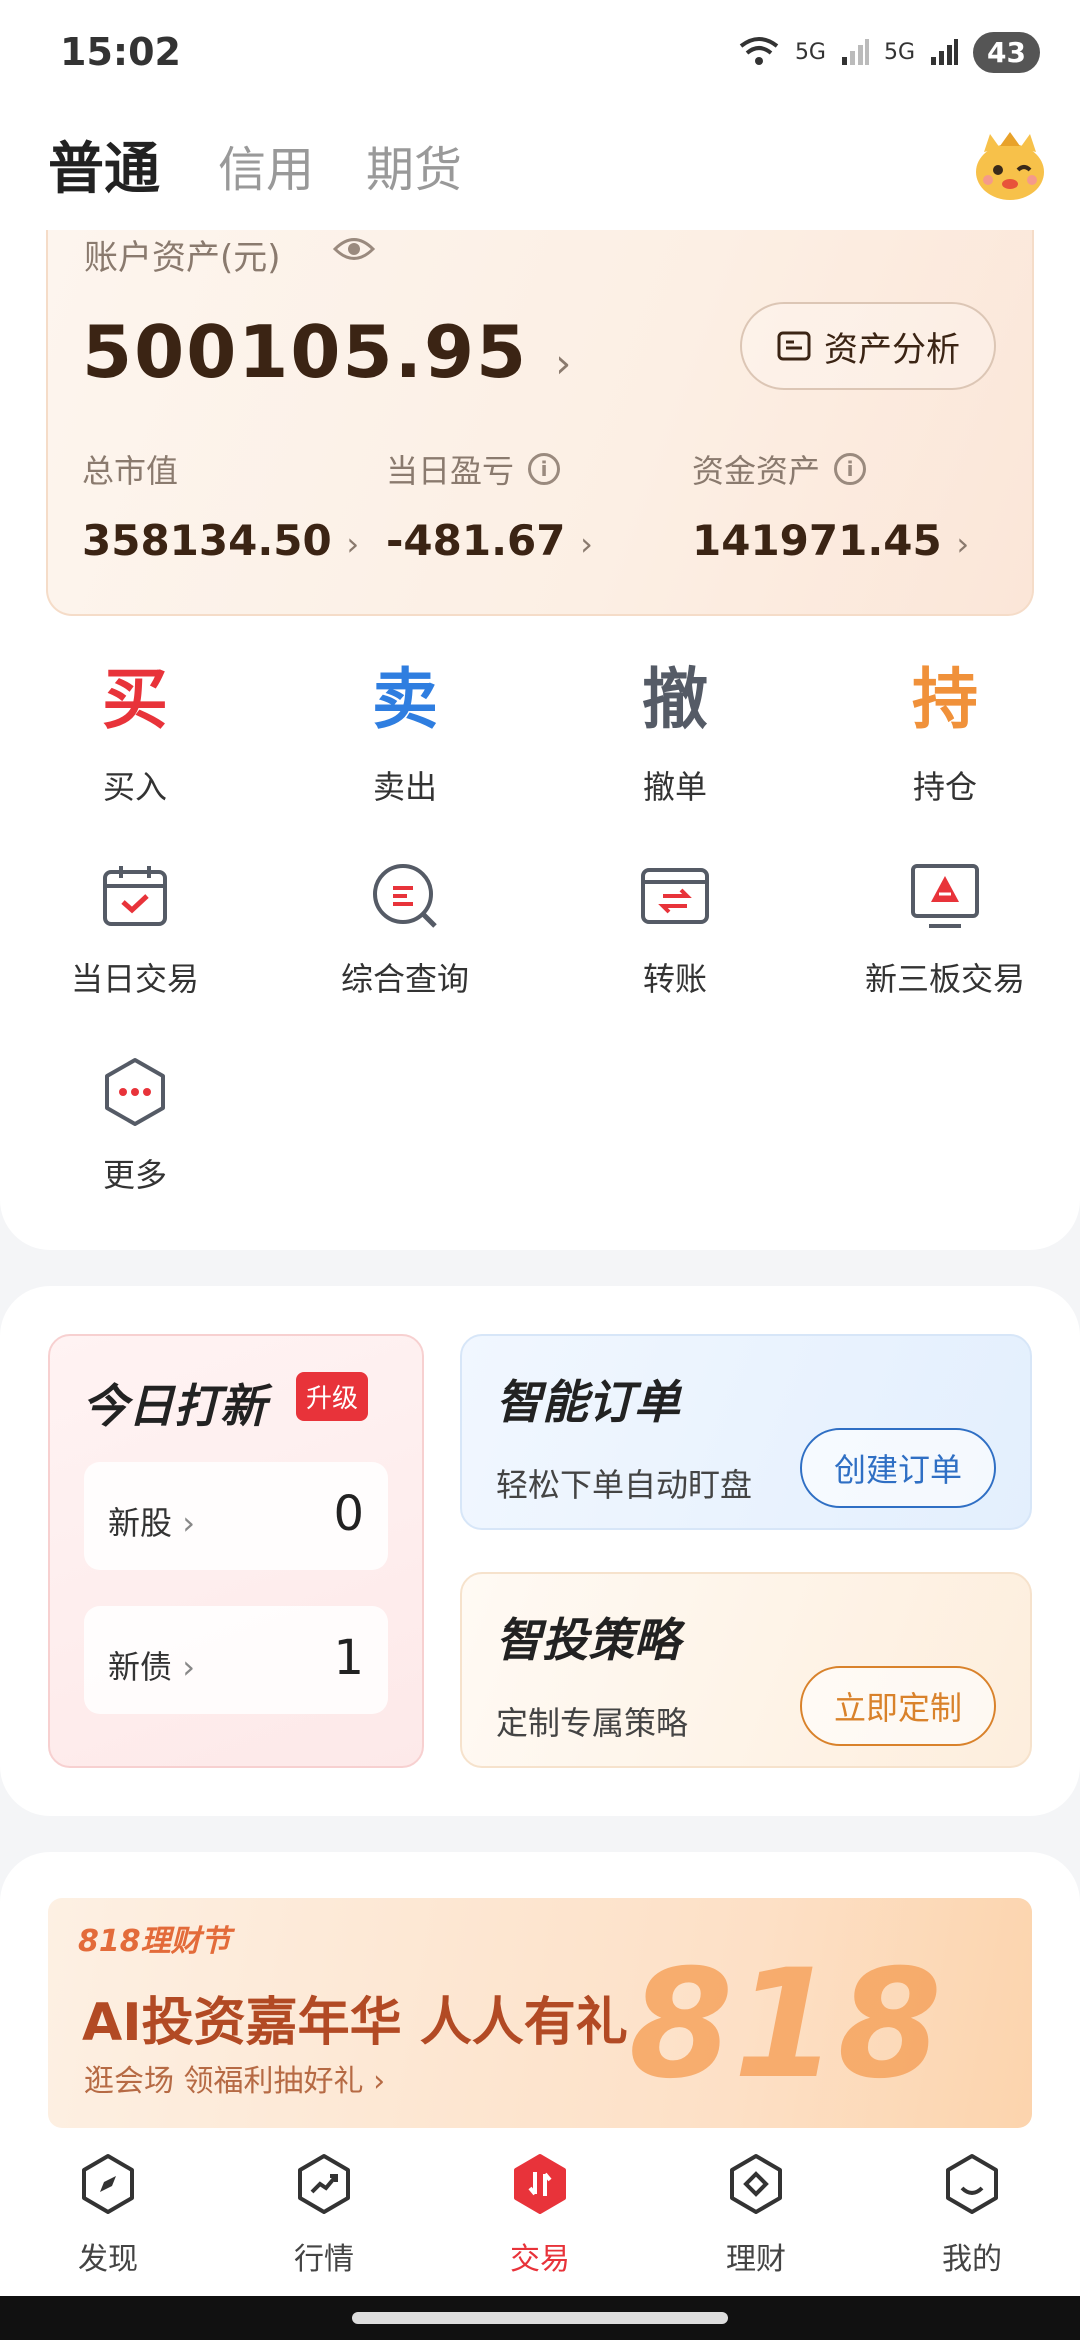  What do you see at coordinates (898, 1706) in the screenshot?
I see `customize-now-button: 立即定制` at bounding box center [898, 1706].